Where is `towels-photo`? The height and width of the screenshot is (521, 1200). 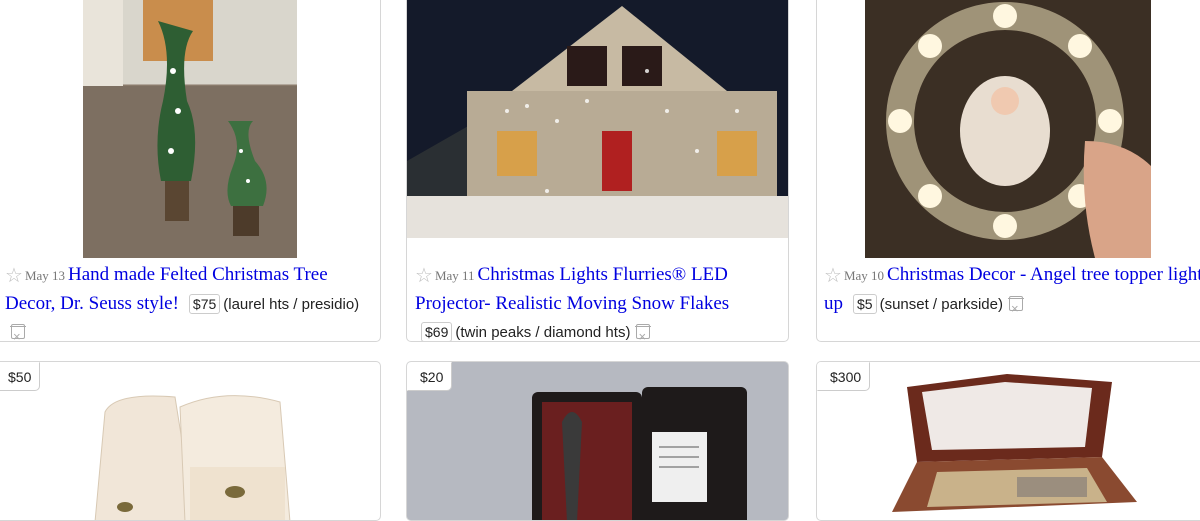 towels-photo is located at coordinates (192, 457).